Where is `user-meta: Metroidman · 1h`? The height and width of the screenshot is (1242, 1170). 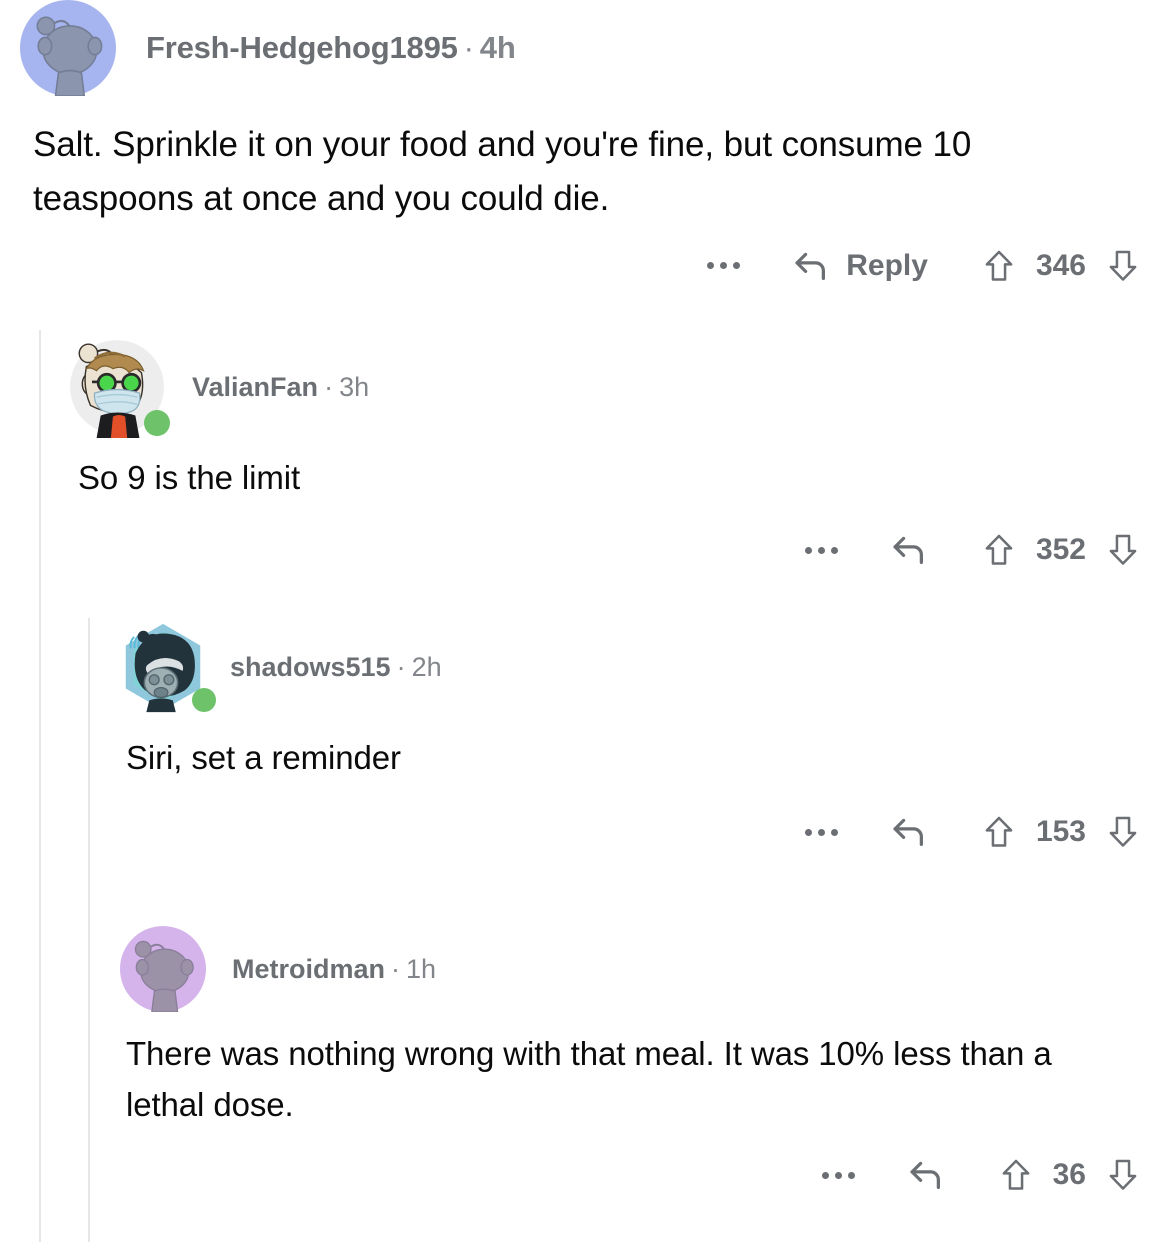
user-meta: Metroidman · 1h is located at coordinates (334, 969).